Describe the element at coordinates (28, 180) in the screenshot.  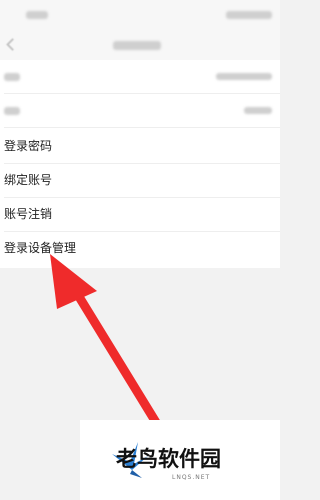
I see `list-item-label: 绑定账号` at that location.